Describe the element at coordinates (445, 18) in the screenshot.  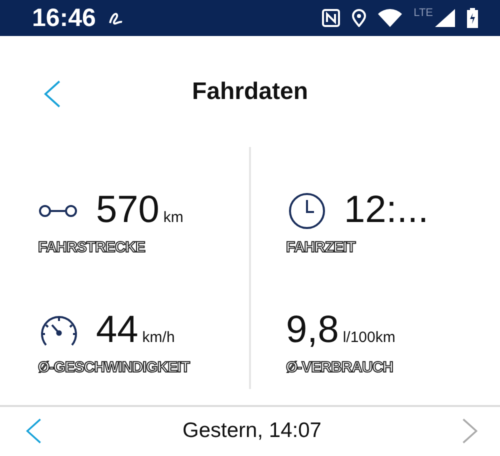
I see `signal-icon` at that location.